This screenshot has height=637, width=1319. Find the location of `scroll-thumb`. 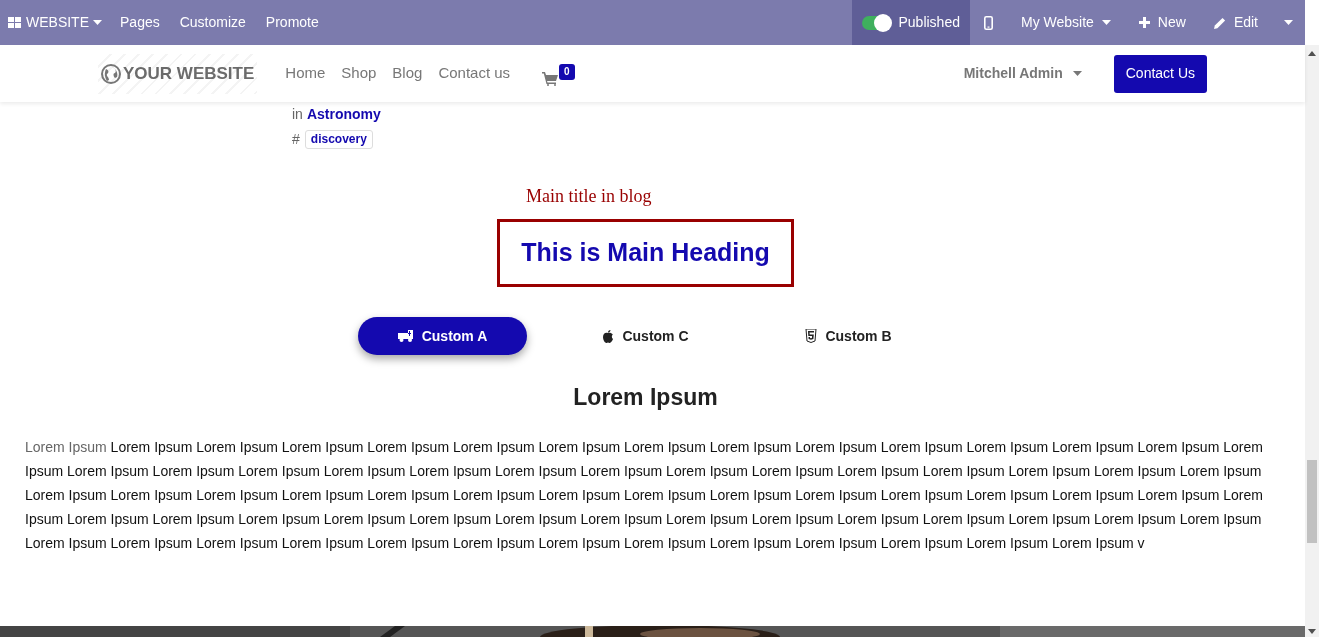

scroll-thumb is located at coordinates (1312, 501).